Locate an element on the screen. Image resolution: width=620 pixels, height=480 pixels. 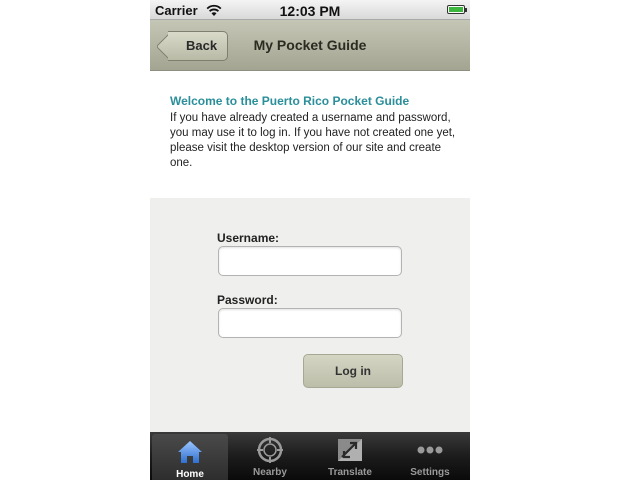
navigation-bar: Back My Pocket Guide is located at coordinates (310, 45).